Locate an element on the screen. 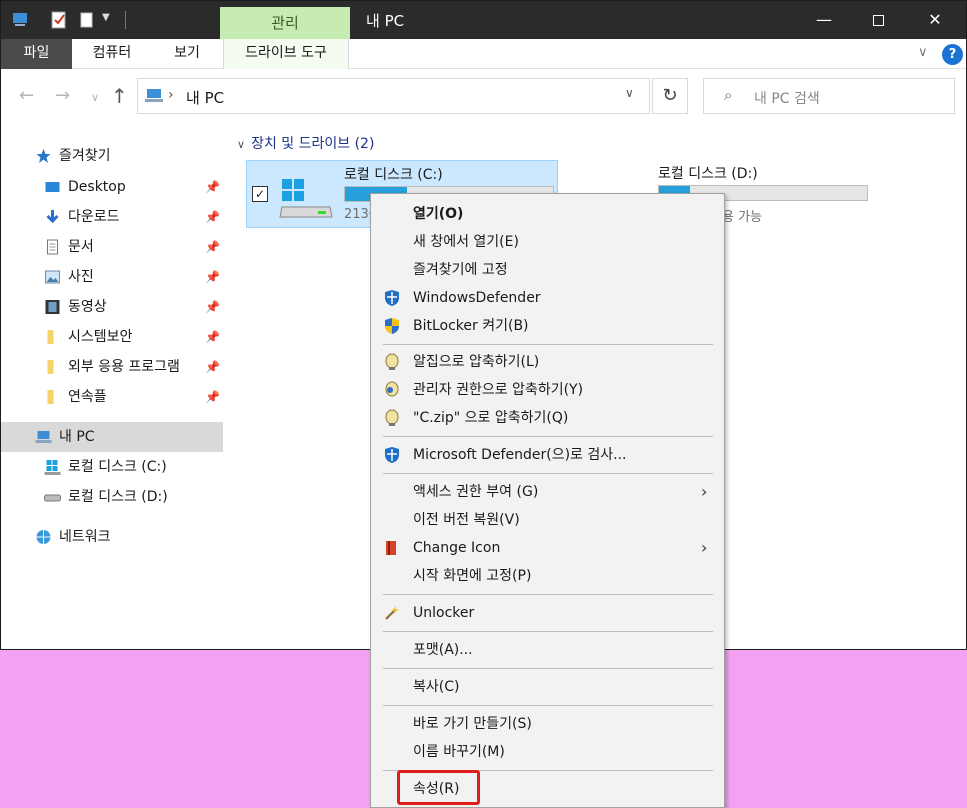  menu-item-bitlocker: BitLocker 켜기(B) is located at coordinates (547, 326).